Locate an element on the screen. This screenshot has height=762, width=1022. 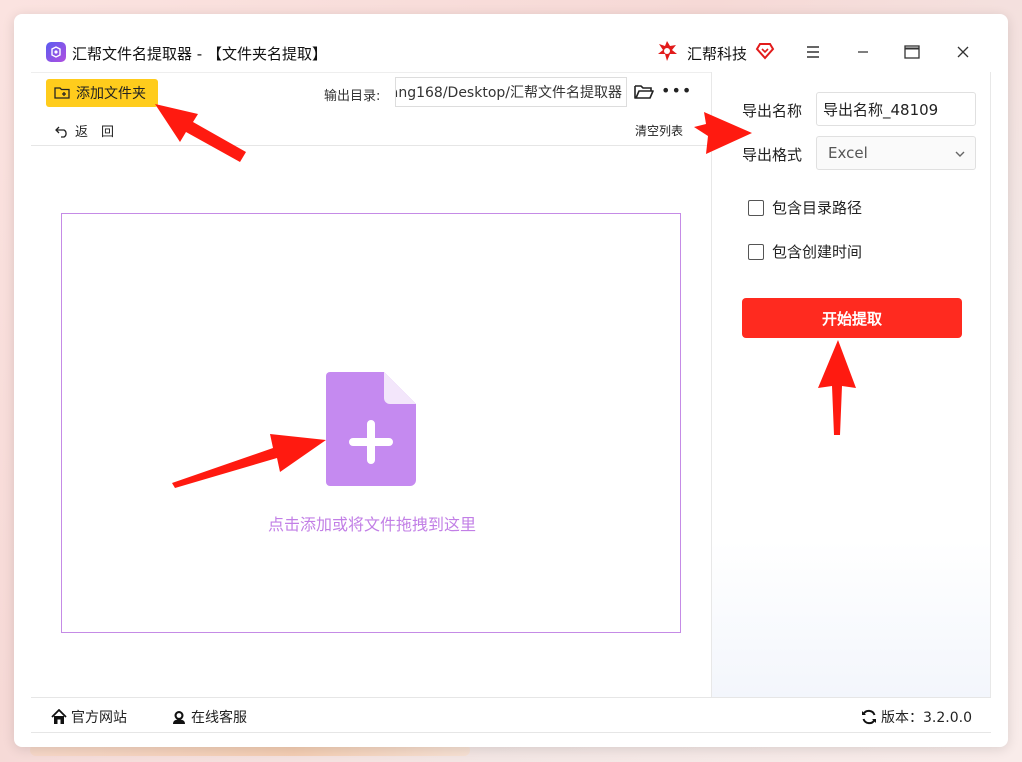
refresh-icon is located at coordinates (869, 717).